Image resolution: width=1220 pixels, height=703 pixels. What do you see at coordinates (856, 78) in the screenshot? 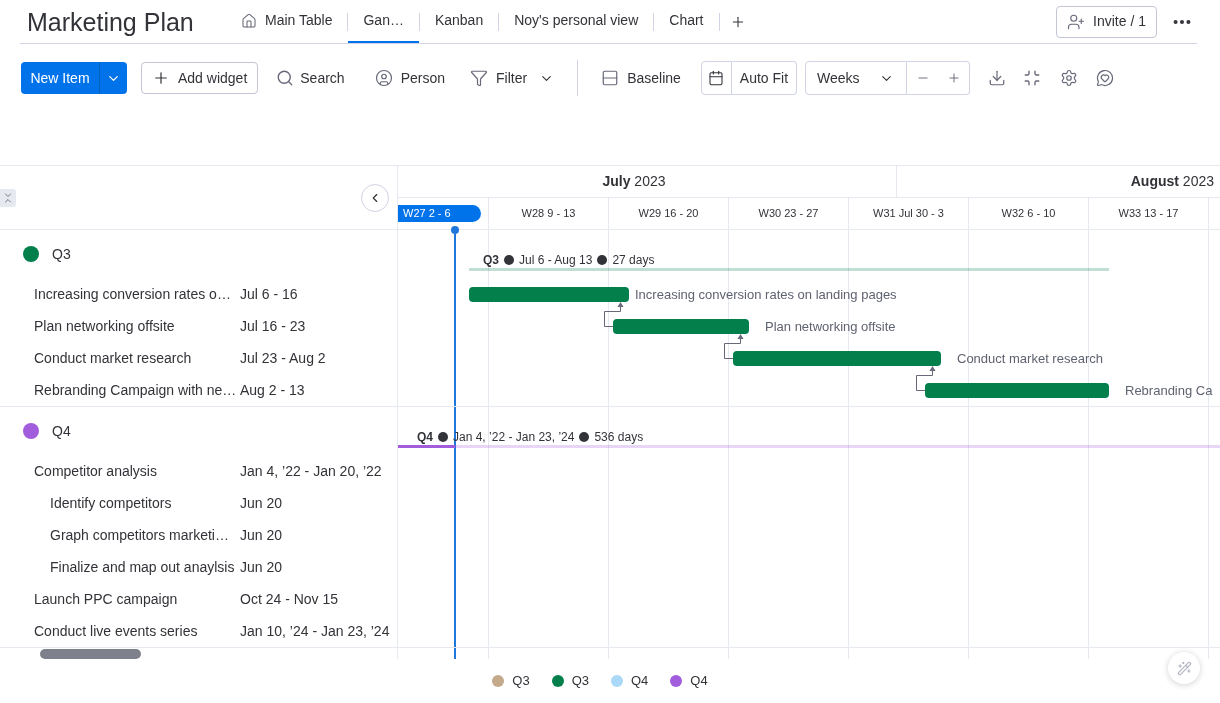
I see `time-scale-dropdown: Weeks` at bounding box center [856, 78].